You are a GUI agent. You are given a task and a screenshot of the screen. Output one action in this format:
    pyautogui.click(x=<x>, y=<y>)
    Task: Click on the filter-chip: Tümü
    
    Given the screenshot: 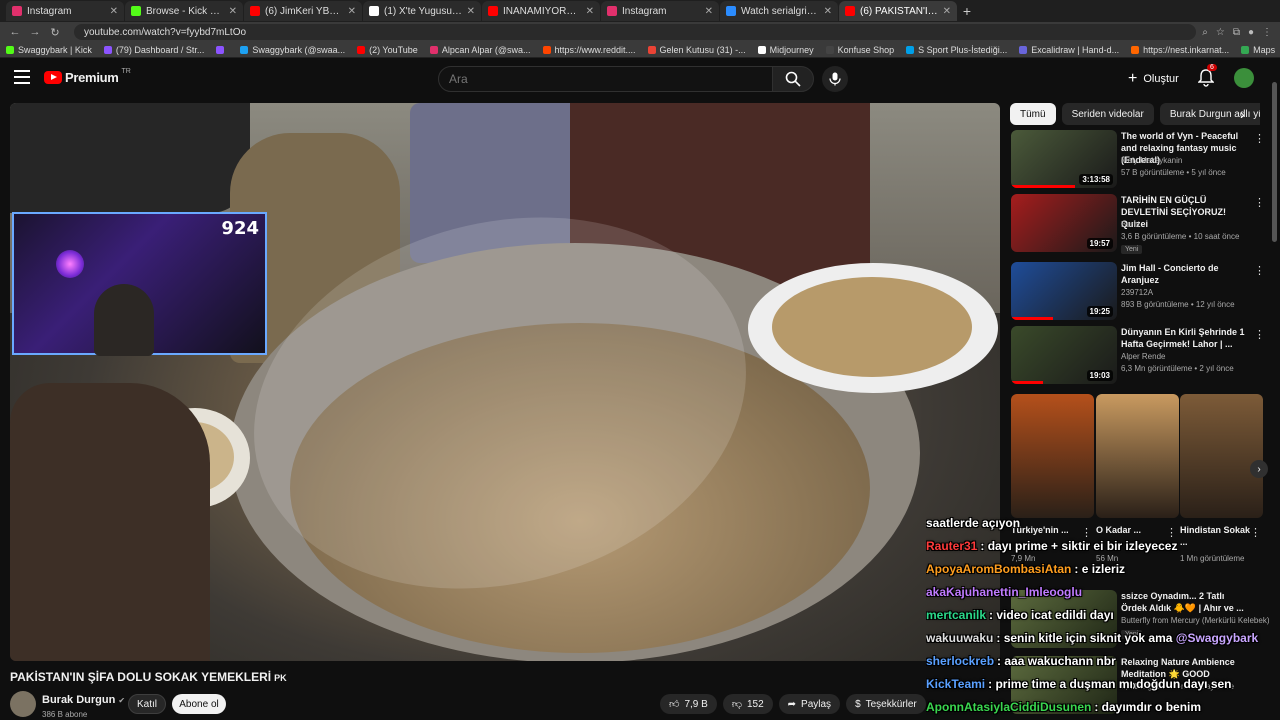 What is the action you would take?
    pyautogui.click(x=1033, y=114)
    